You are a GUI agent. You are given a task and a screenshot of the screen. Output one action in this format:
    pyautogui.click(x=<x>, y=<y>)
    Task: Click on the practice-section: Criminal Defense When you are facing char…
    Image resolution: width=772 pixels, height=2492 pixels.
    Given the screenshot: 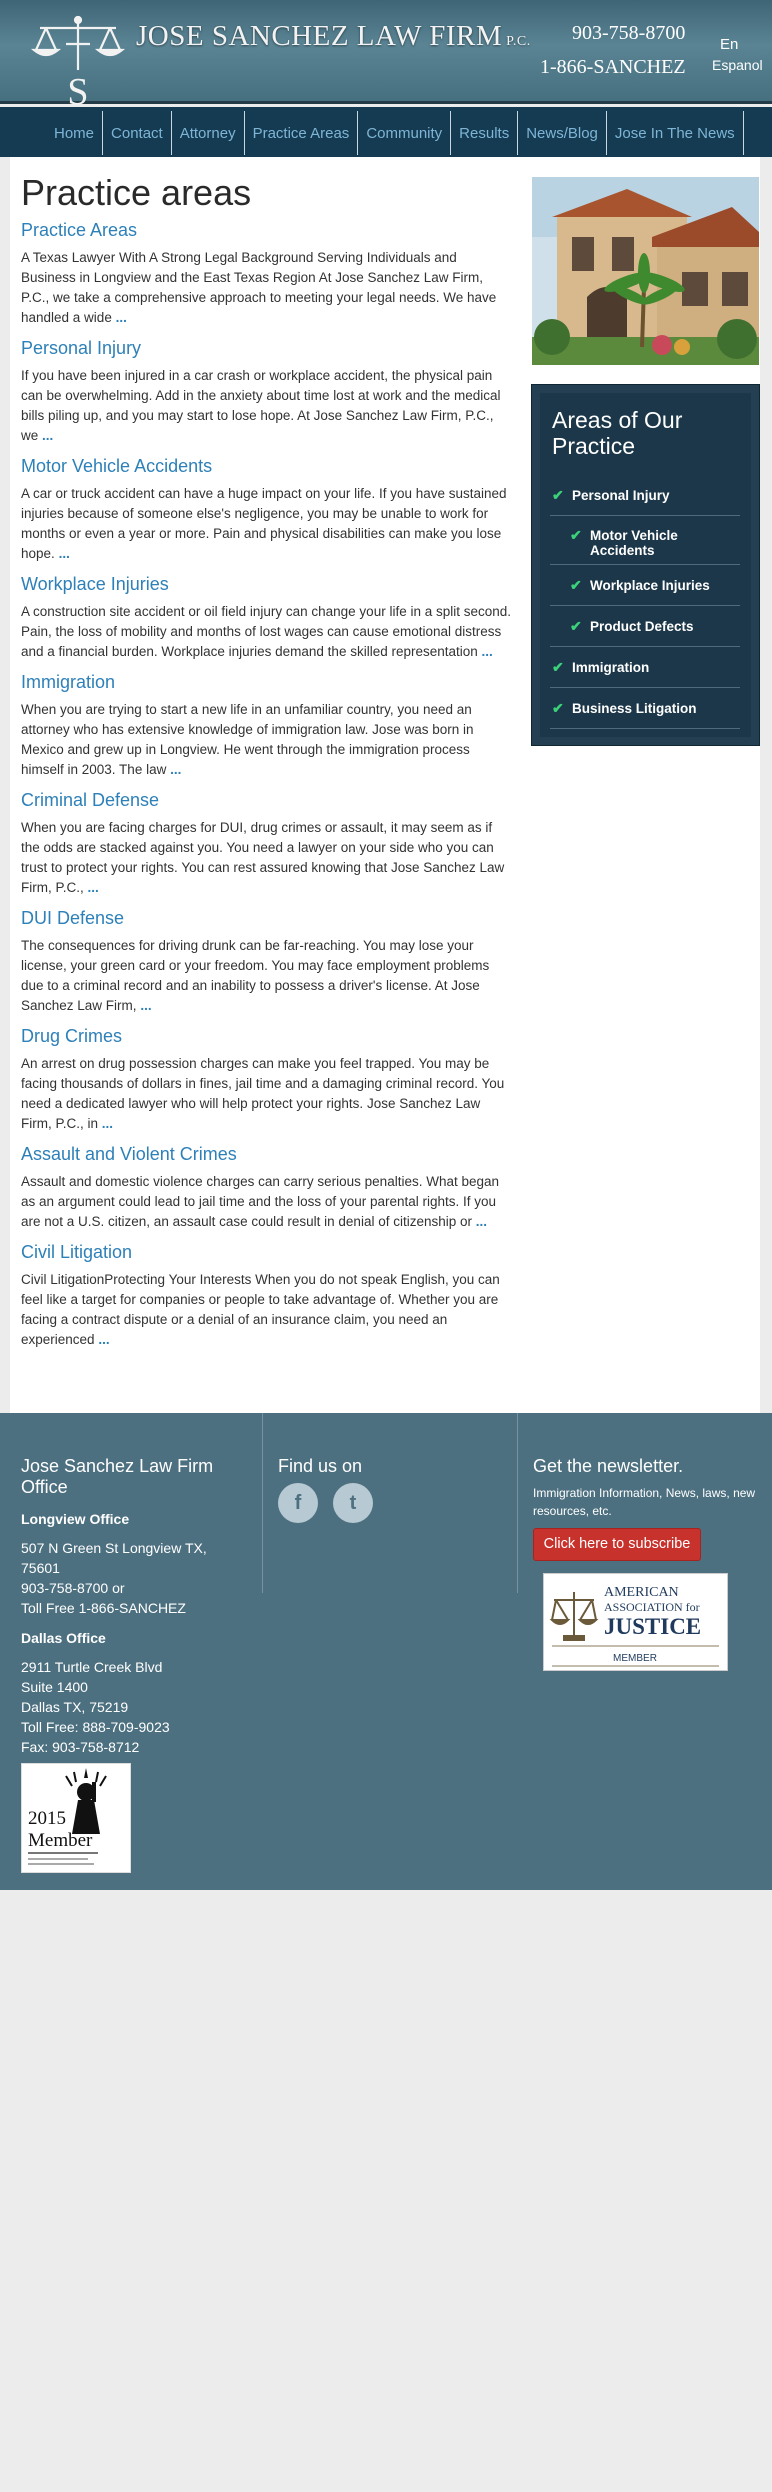 What is the action you would take?
    pyautogui.click(x=266, y=843)
    